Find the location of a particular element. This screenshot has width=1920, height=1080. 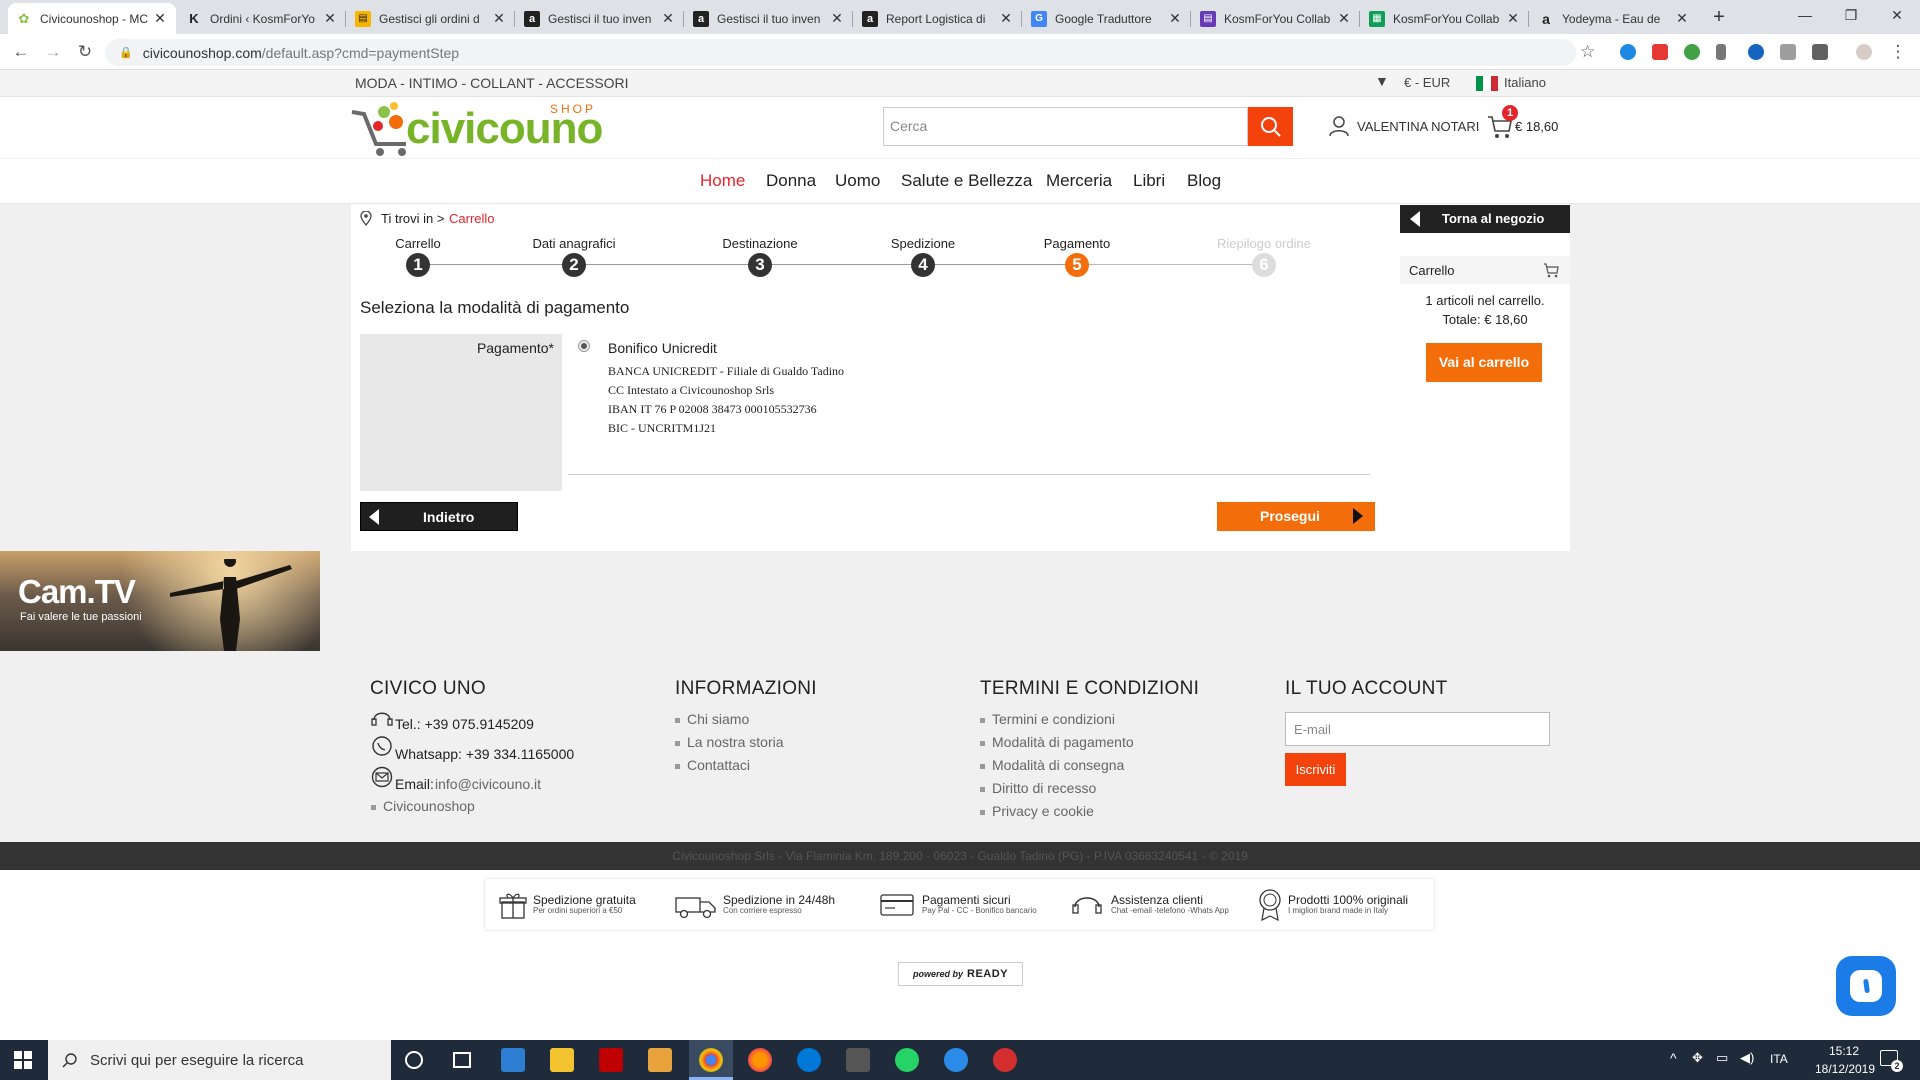

footer-link: Chi siamo is located at coordinates (712, 719).